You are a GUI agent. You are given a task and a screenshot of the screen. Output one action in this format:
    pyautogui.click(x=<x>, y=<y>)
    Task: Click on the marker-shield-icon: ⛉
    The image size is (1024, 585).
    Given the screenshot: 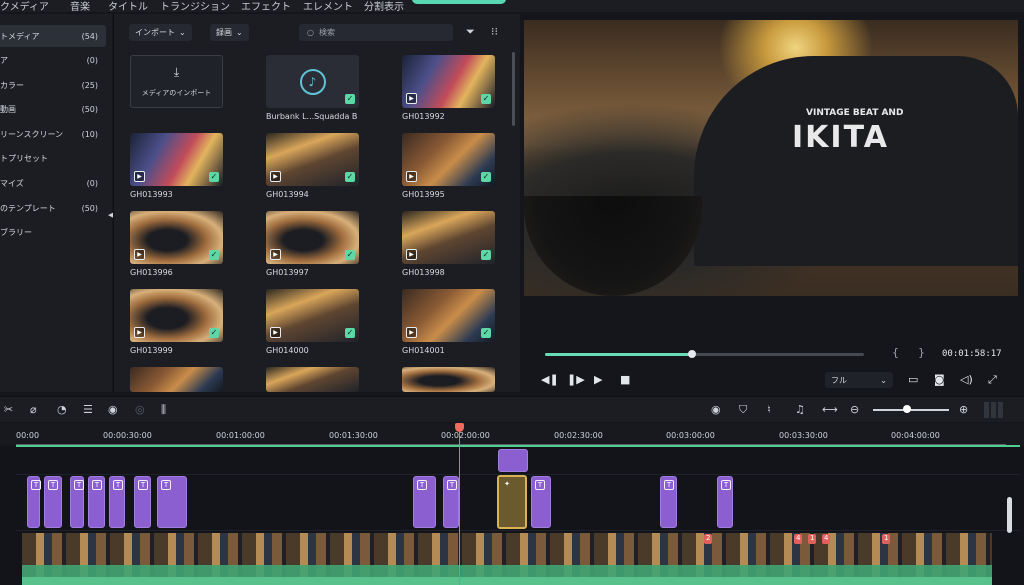 What is the action you would take?
    pyautogui.click(x=743, y=410)
    